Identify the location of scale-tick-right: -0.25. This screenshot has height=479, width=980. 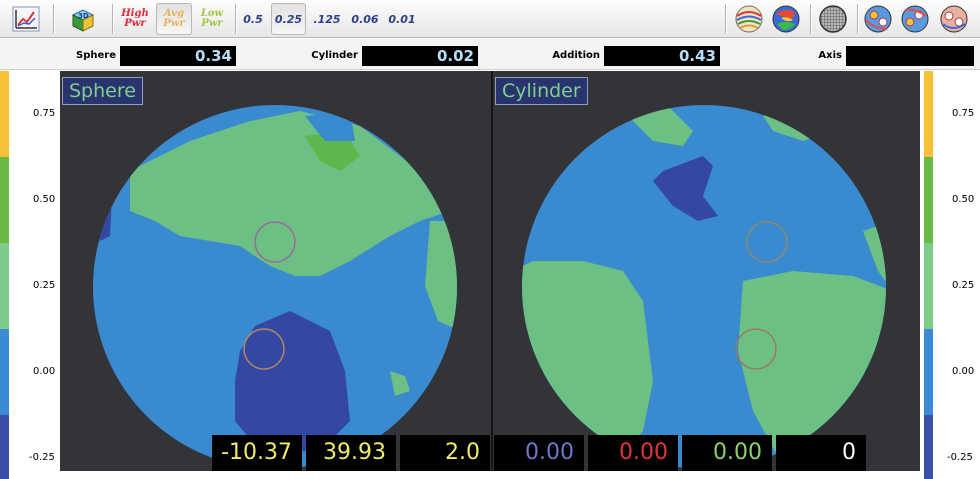
(960, 457).